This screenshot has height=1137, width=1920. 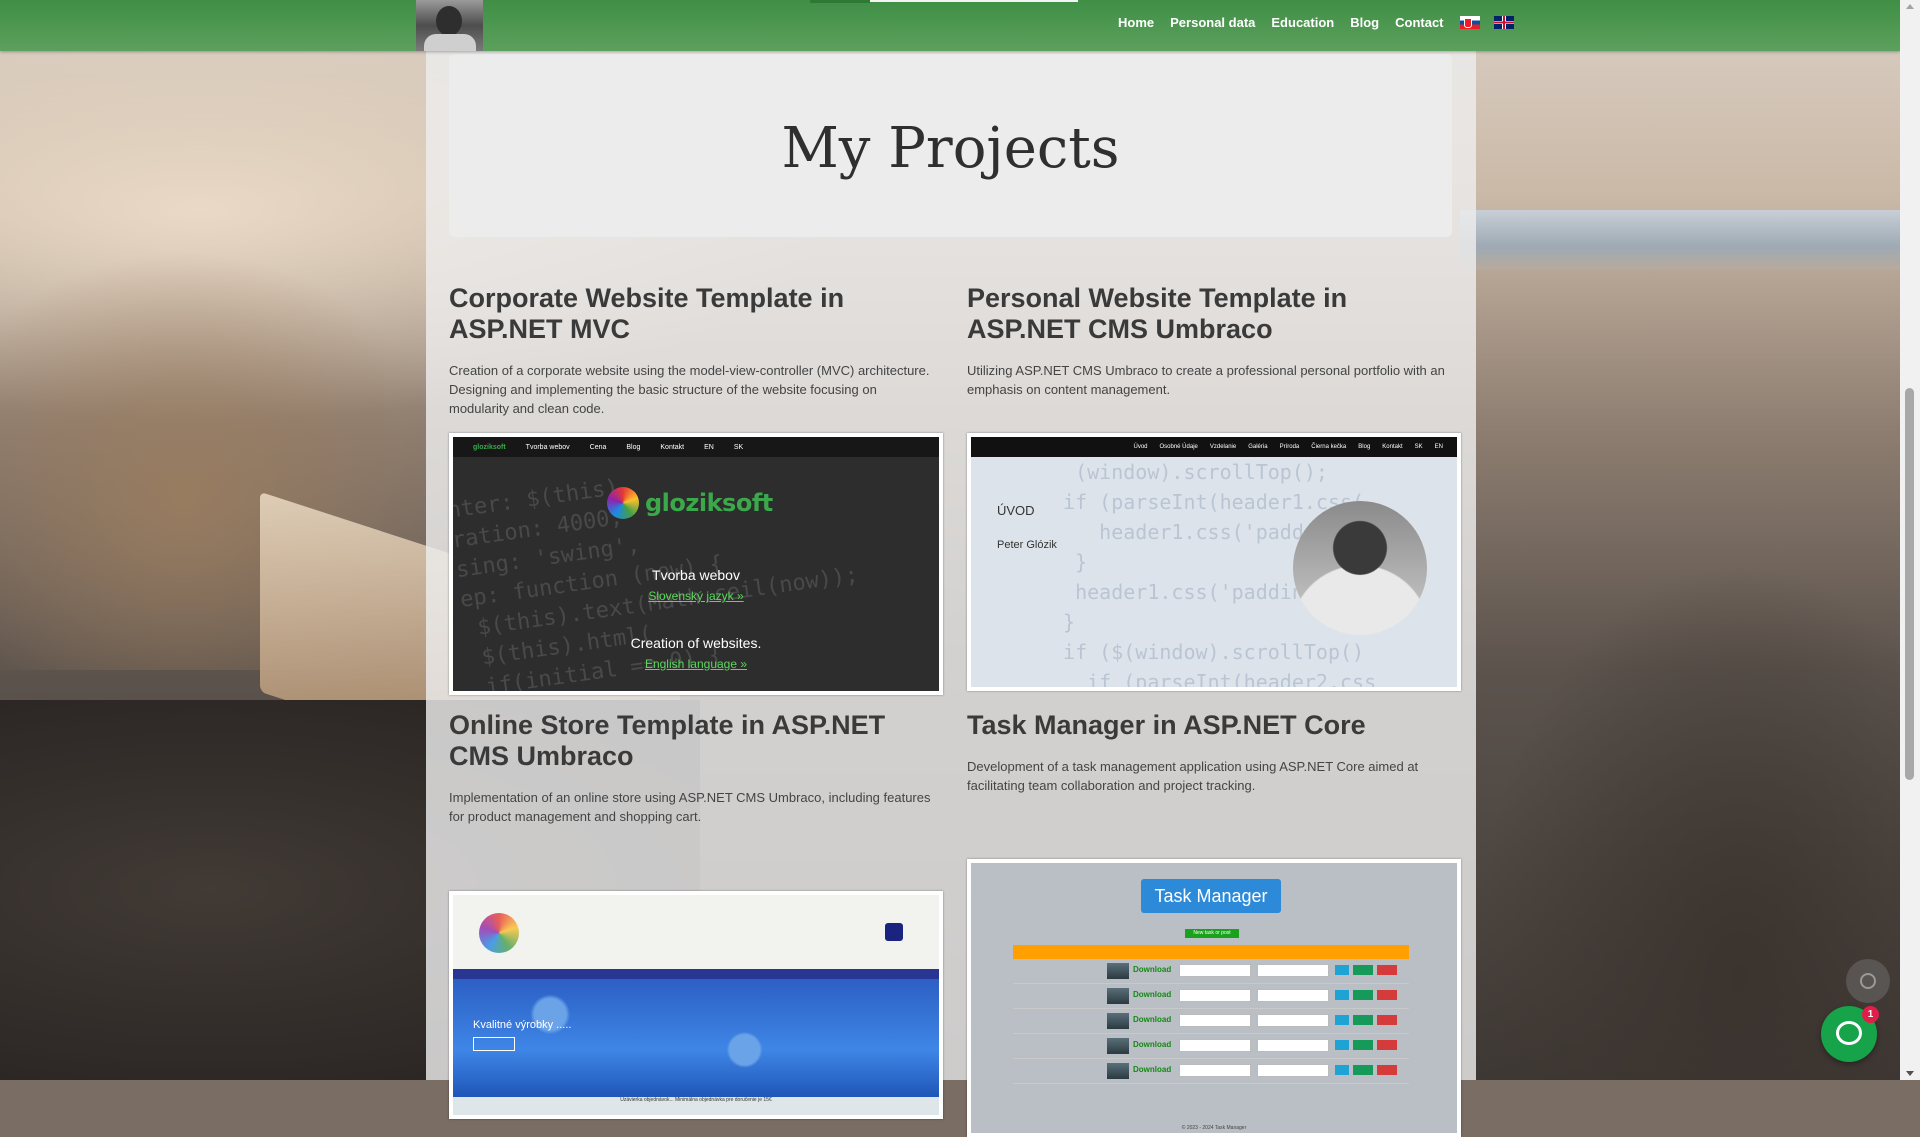 What do you see at coordinates (1909, 584) in the screenshot?
I see `scroll-thumb` at bounding box center [1909, 584].